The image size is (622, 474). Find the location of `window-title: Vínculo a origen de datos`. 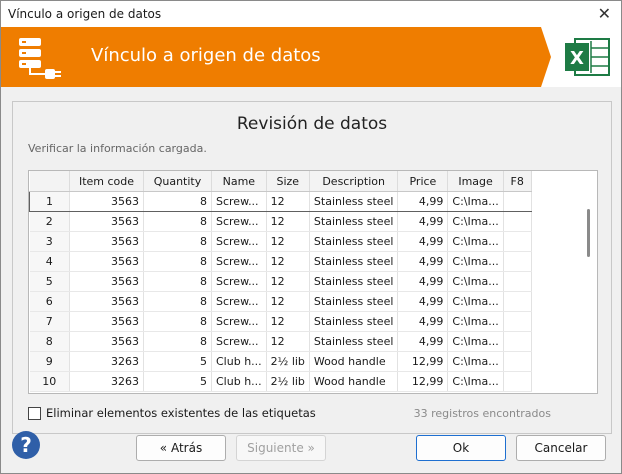

window-title: Vínculo a origen de datos is located at coordinates (85, 14).